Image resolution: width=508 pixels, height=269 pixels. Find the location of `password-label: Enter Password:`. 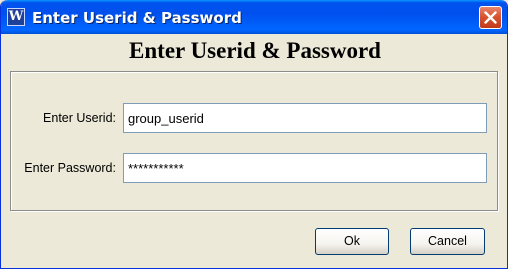

password-label: Enter Password: is located at coordinates (70, 168).